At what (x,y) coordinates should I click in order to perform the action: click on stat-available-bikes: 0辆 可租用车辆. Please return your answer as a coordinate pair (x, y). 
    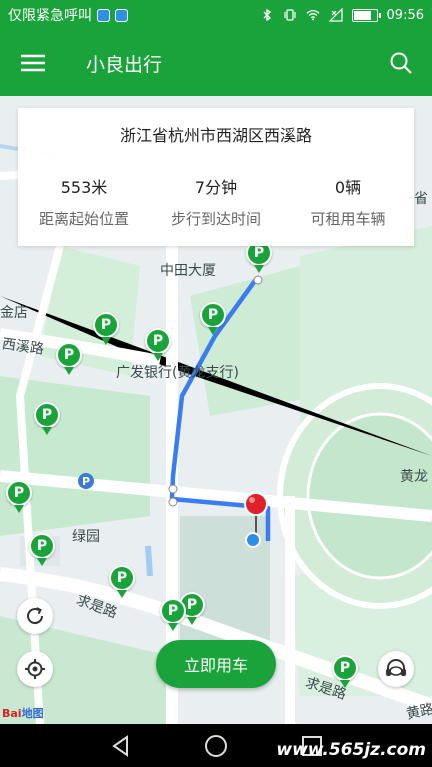
    Looking at the image, I should click on (348, 201).